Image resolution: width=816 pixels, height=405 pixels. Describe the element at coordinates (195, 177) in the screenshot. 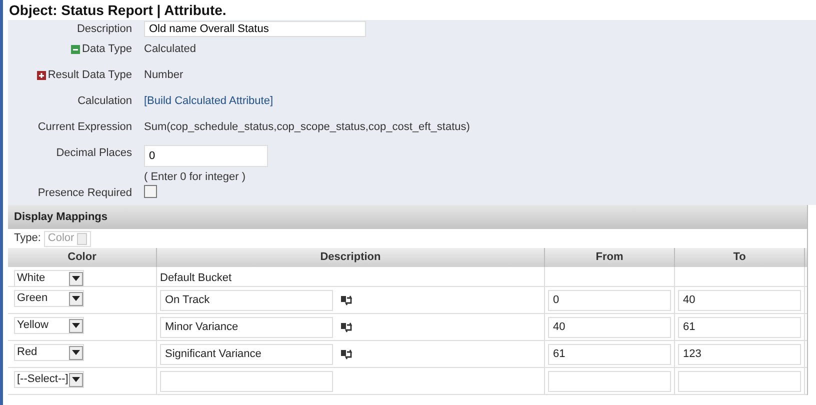

I see `hint-text: ( Enter 0 for integer )` at that location.